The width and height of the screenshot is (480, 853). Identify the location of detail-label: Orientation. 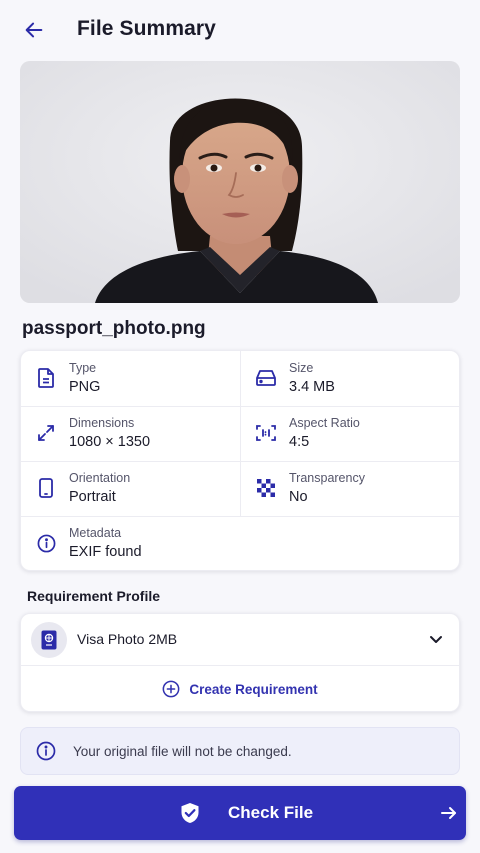
(100, 478).